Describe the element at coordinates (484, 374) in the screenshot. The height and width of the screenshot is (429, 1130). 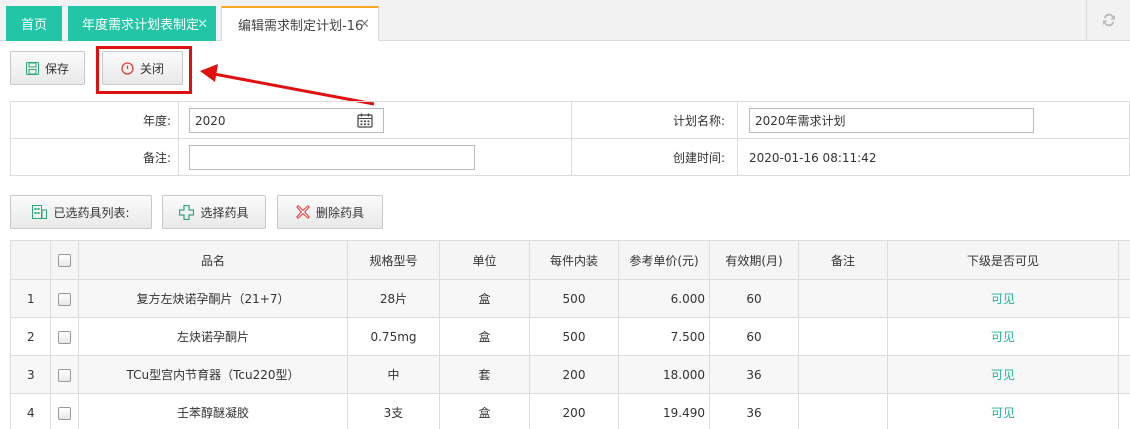
I see `cell-unit: 套` at that location.